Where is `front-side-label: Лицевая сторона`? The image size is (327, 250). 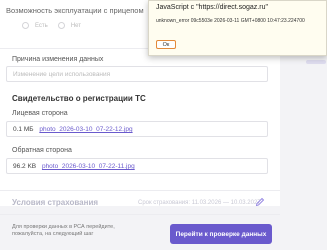
front-side-label: Лицевая сторона is located at coordinates (40, 113).